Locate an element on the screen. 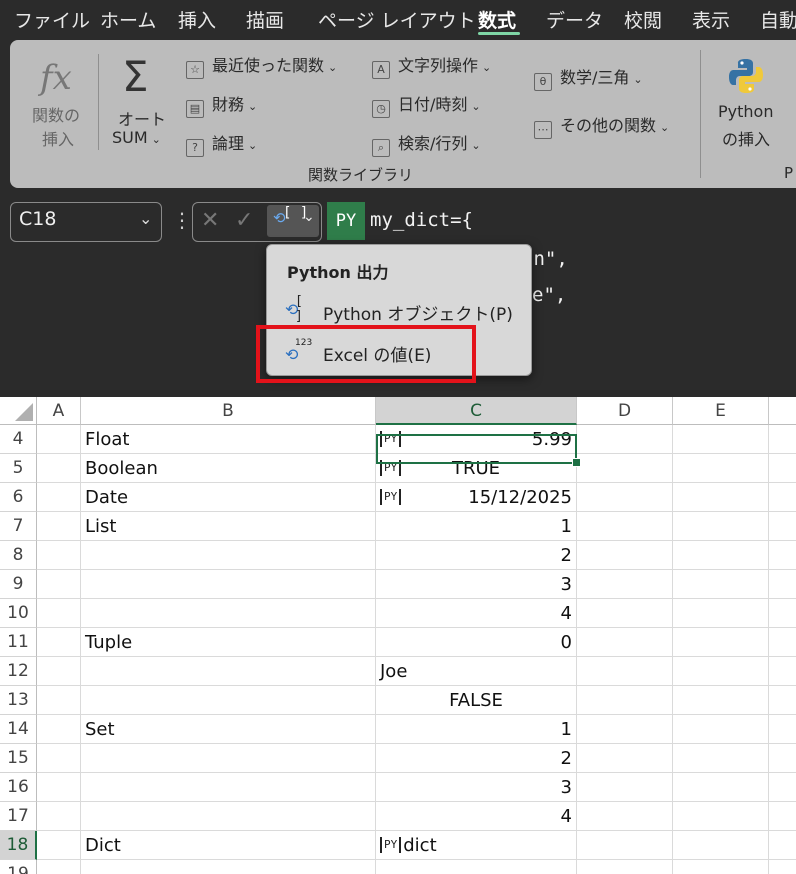  chevron-down-icon: ⌄ is located at coordinates (145, 218).